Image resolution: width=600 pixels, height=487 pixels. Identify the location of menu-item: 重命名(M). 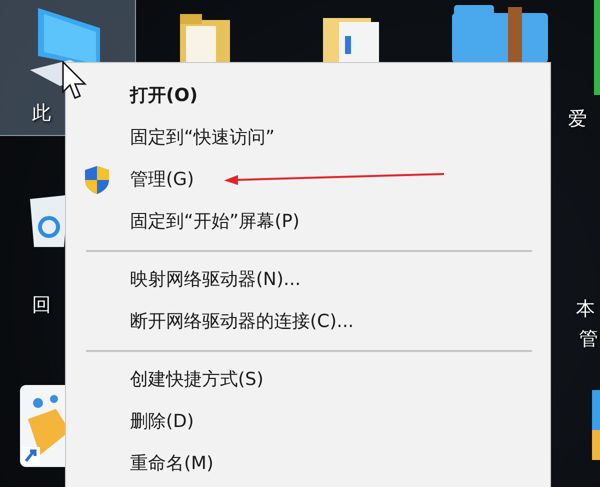
(172, 464).